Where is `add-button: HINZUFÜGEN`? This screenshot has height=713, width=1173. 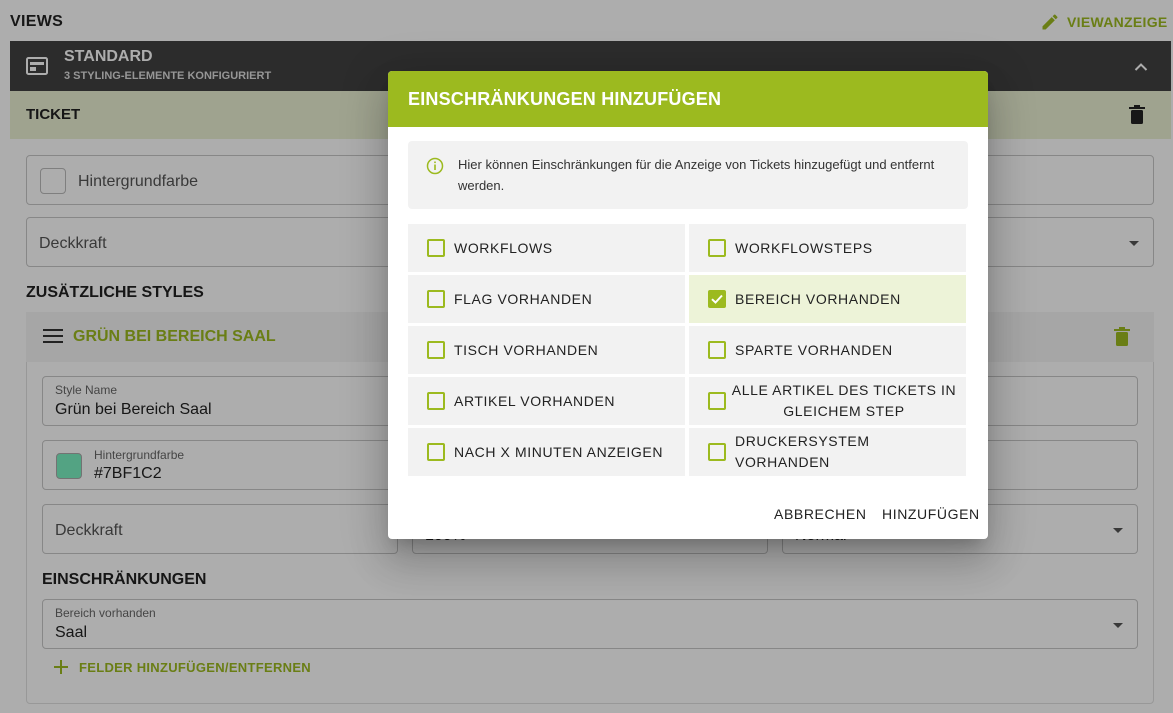 add-button: HINZUFÜGEN is located at coordinates (931, 514).